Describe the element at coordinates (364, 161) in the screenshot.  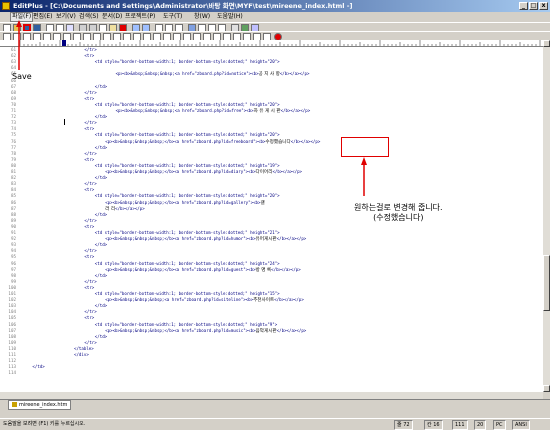
I see `main-arrow-head` at that location.